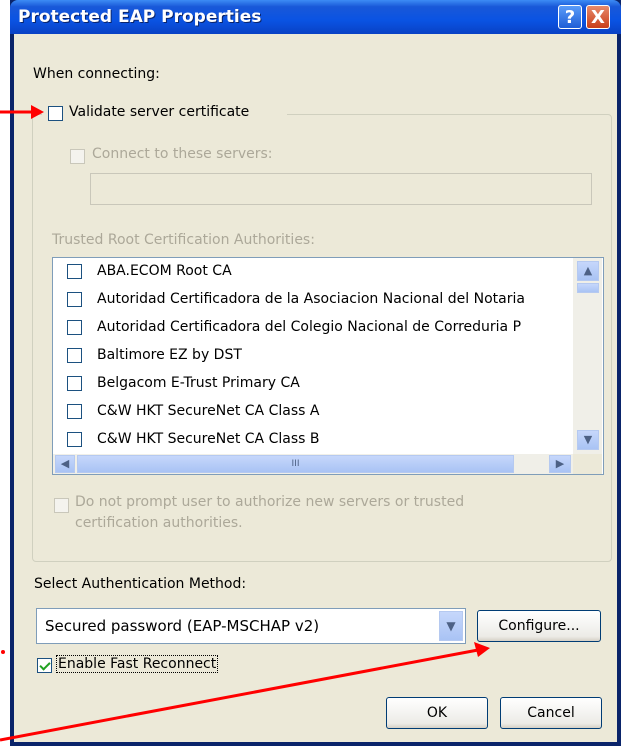 The image size is (621, 746). I want to click on arrow-to-configure, so click(245, 692).